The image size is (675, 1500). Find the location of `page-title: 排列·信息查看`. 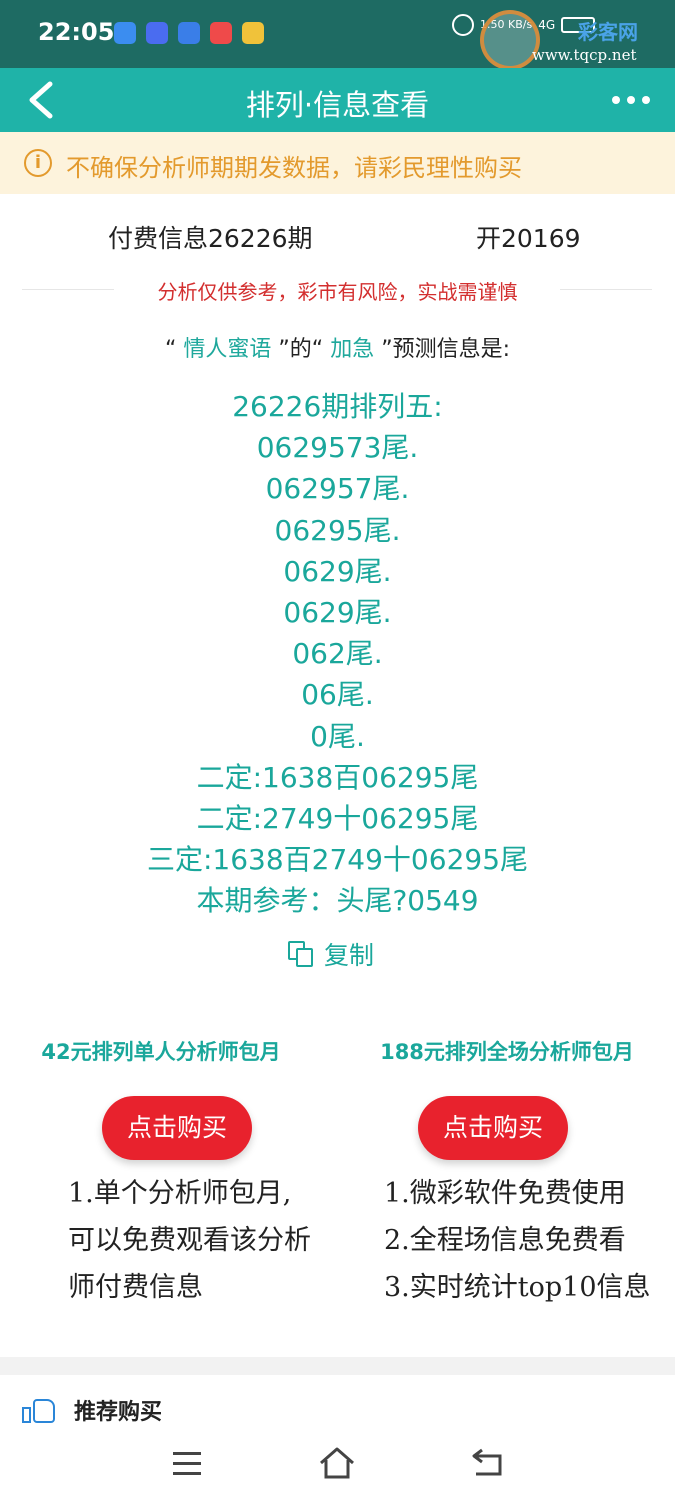

page-title: 排列·信息查看 is located at coordinates (337, 105).